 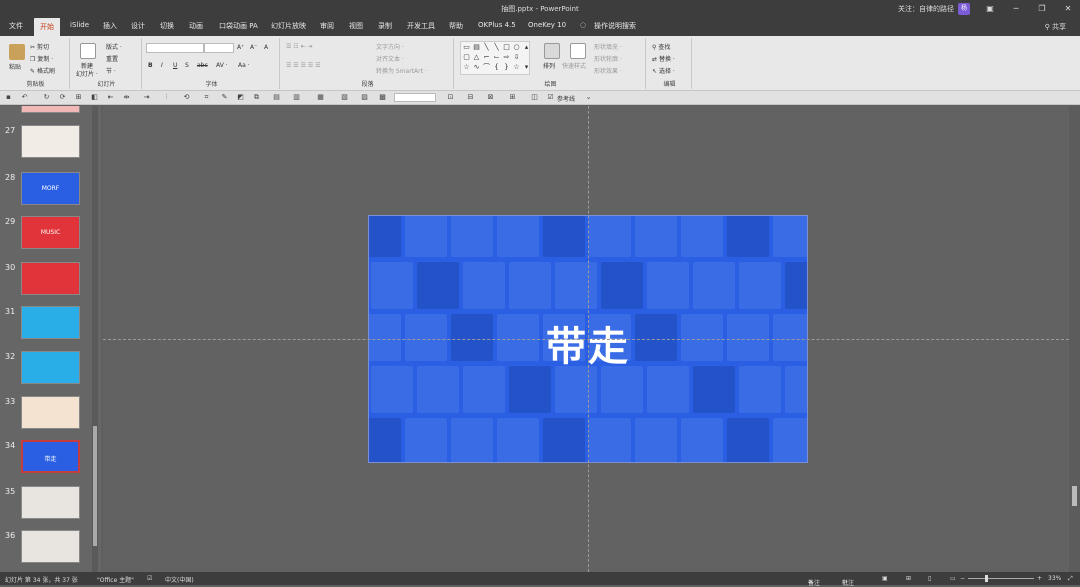 I want to click on tab-design: 设计, so click(x=138, y=26).